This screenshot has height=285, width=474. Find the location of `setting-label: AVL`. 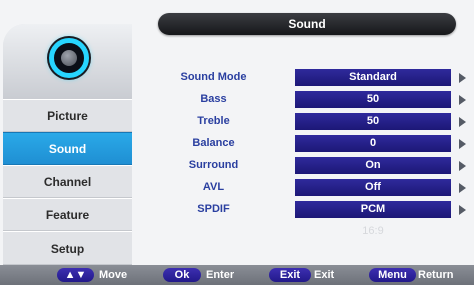

setting-label: AVL is located at coordinates (213, 187).